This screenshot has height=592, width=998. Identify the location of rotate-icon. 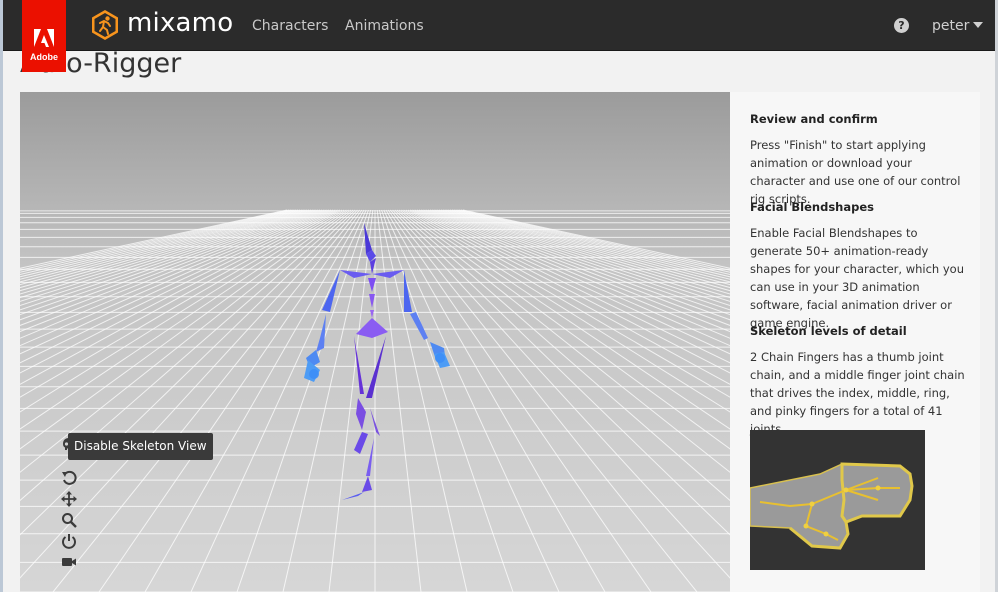
(69, 478).